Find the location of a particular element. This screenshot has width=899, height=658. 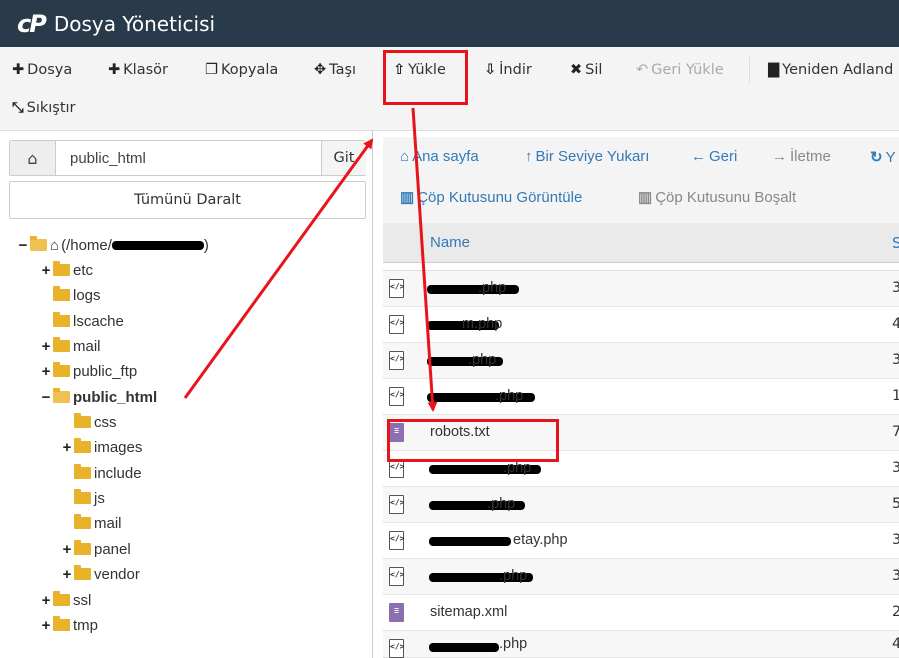

download-icon: ⇩ is located at coordinates (490, 70).